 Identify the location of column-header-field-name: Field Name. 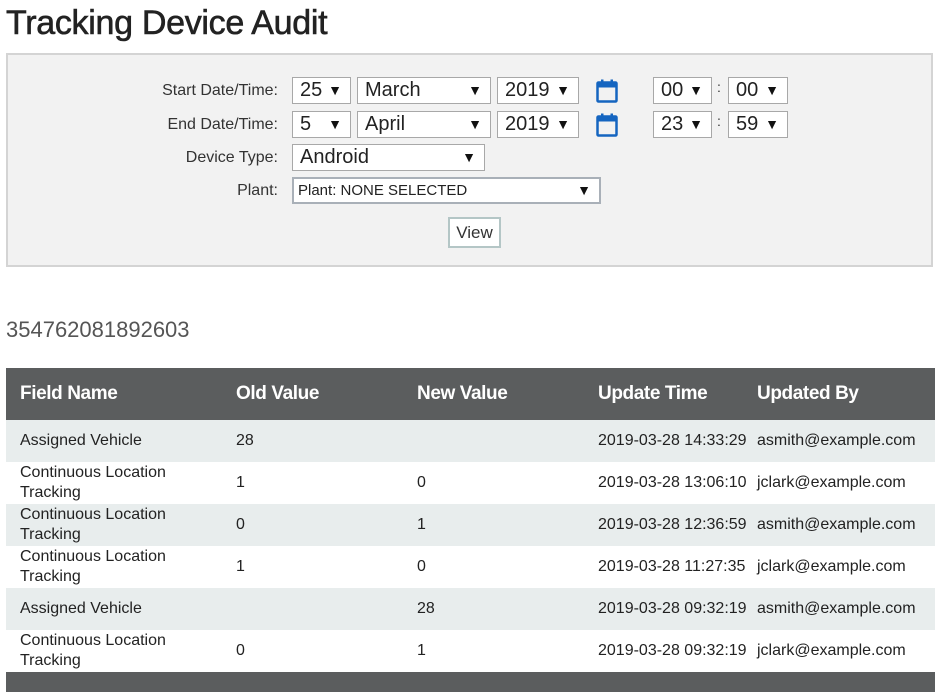
(117, 394).